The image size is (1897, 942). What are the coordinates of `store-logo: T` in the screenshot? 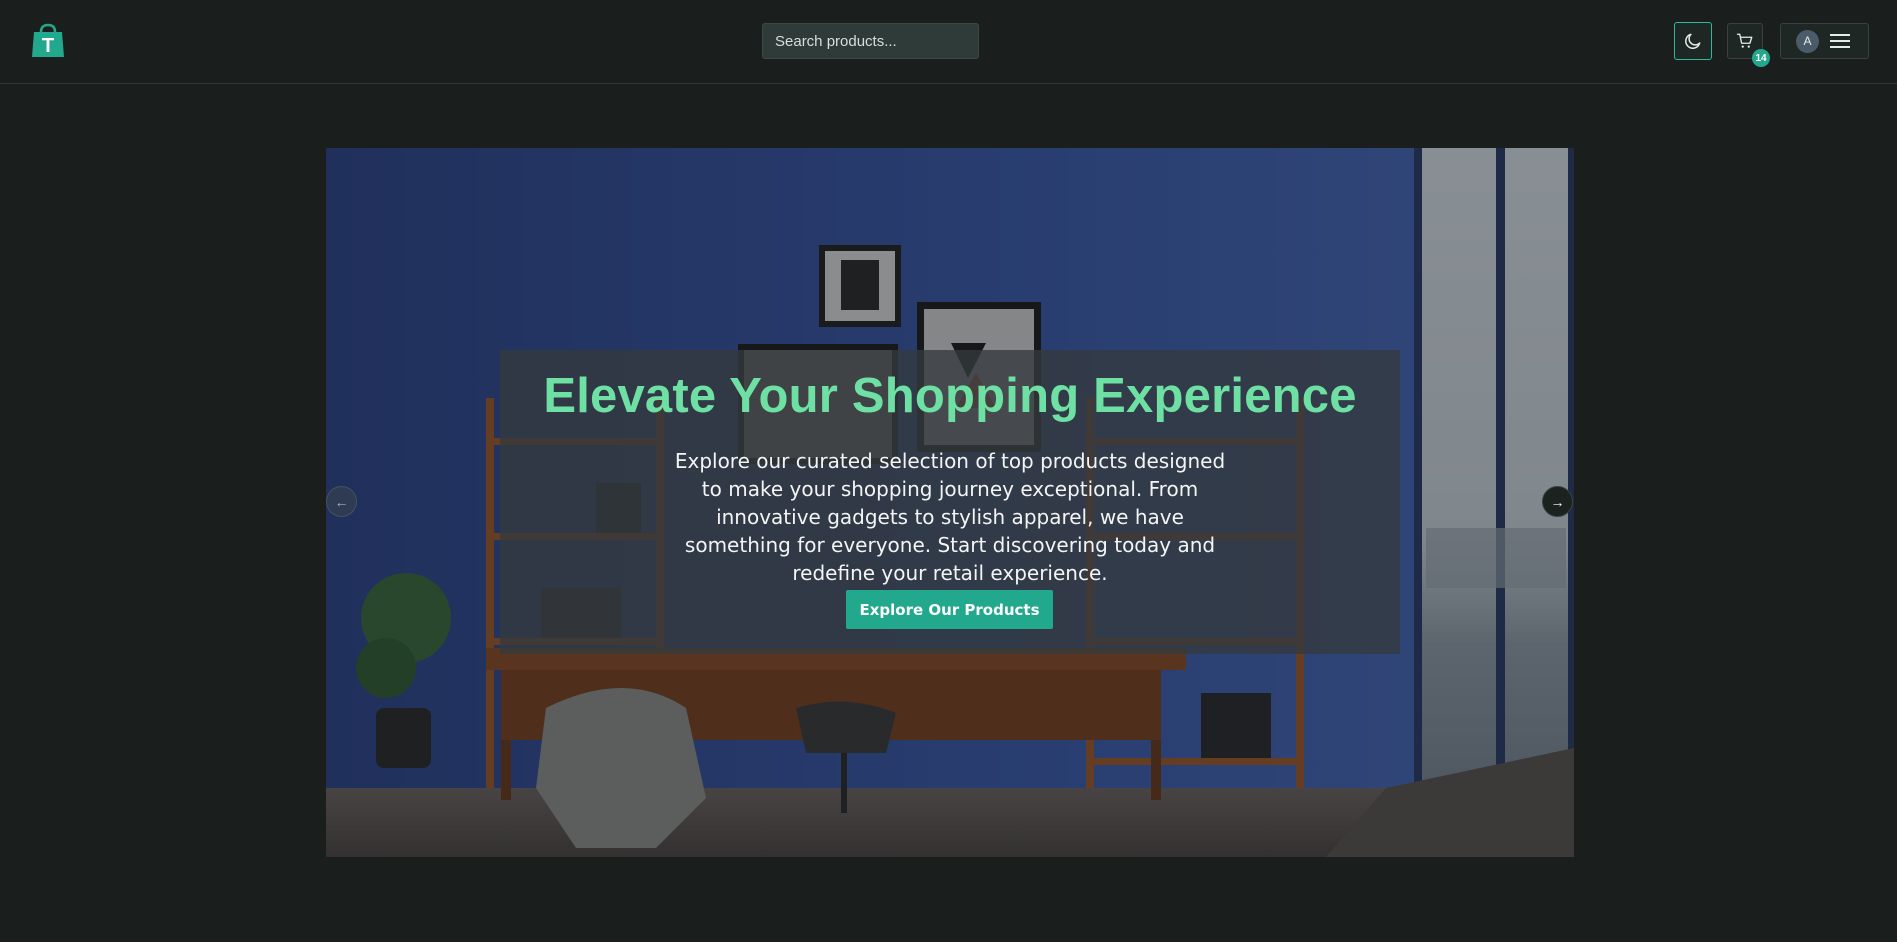 It's located at (48, 40).